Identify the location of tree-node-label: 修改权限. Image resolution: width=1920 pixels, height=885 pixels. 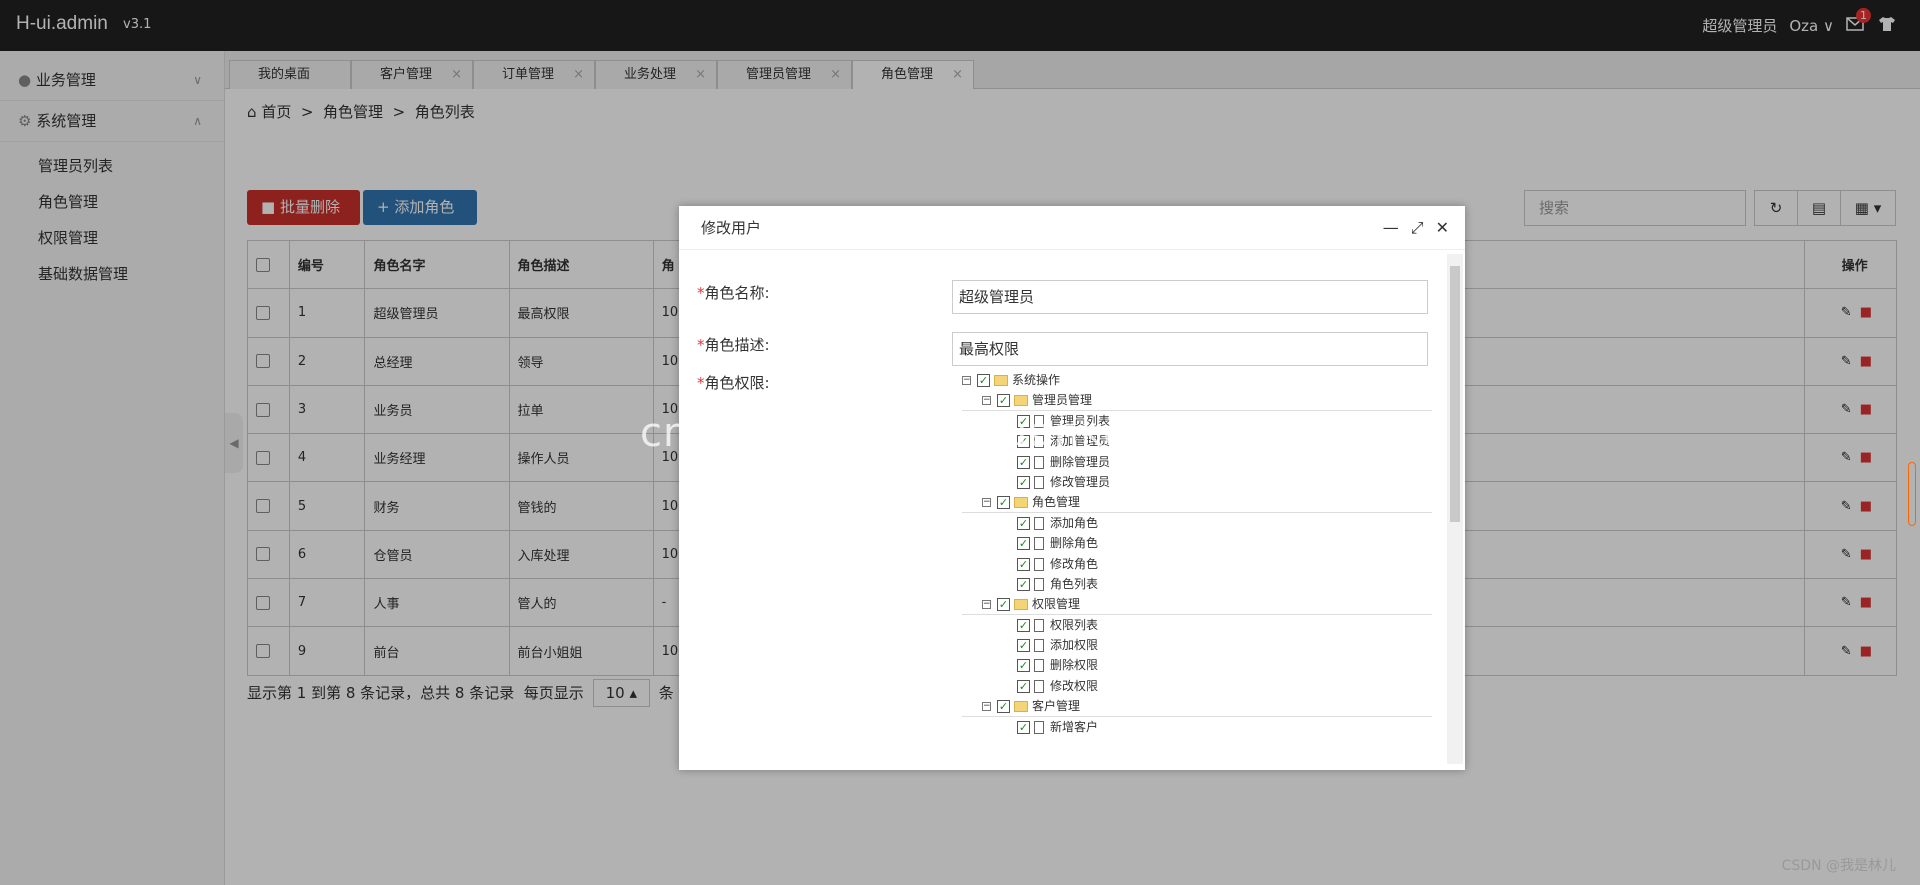
(1074, 685).